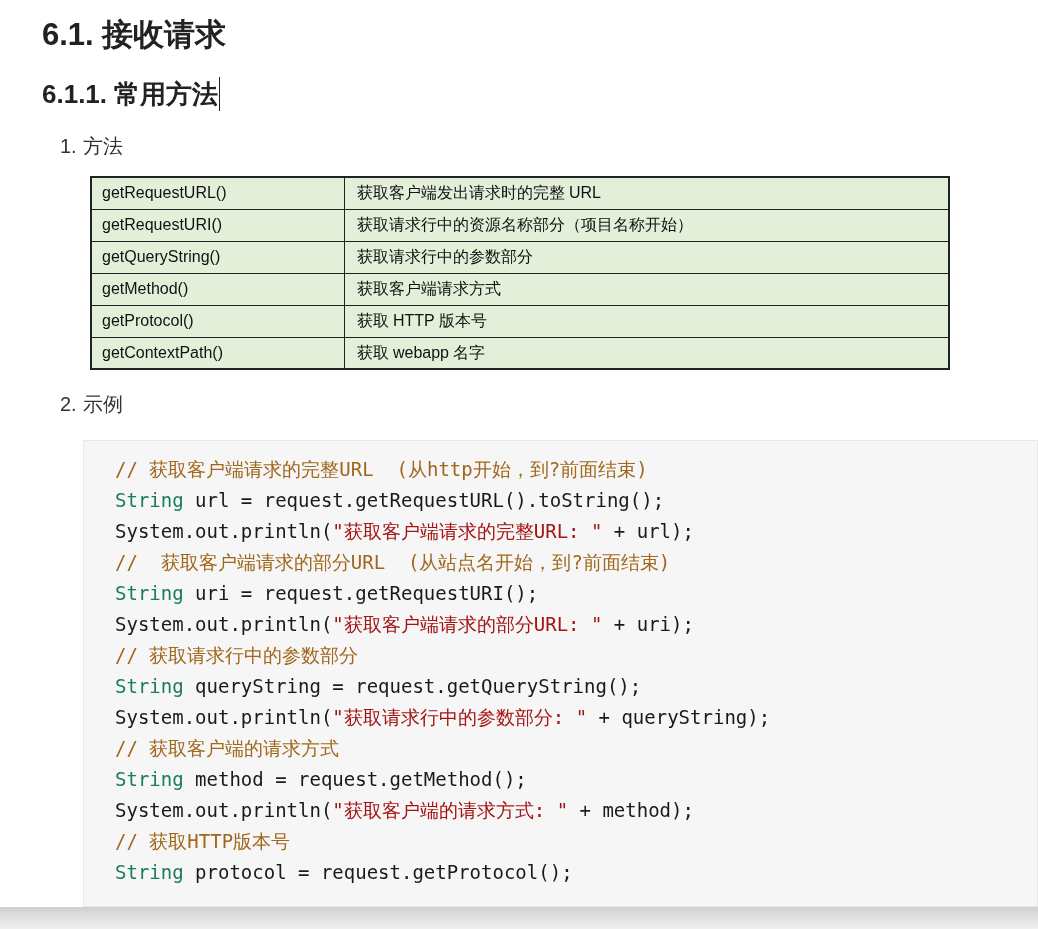 Image resolution: width=1038 pixels, height=929 pixels. I want to click on section-heading: 6.1. 接收请求, so click(134, 35).